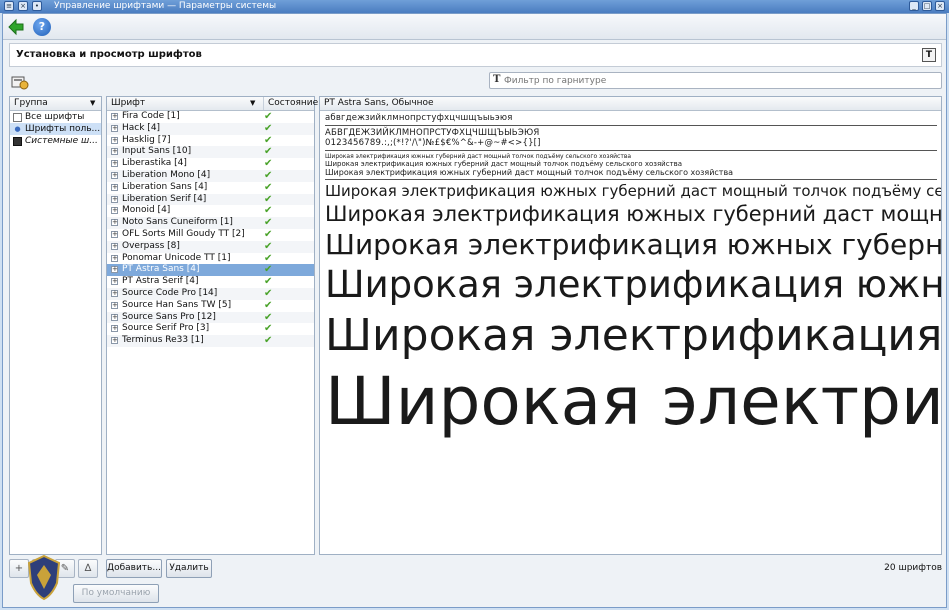 Image resolution: width=949 pixels, height=610 pixels. I want to click on maximize-icon: □, so click(927, 6).